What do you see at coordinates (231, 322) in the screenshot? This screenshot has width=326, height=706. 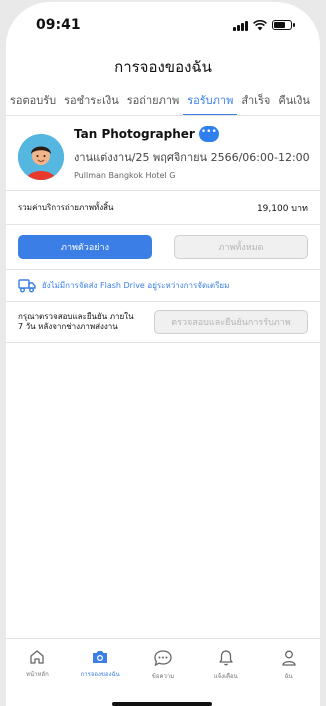 I see `confirm-receipt-button: ตรวจสอบและยืนยันการรับภาพ` at bounding box center [231, 322].